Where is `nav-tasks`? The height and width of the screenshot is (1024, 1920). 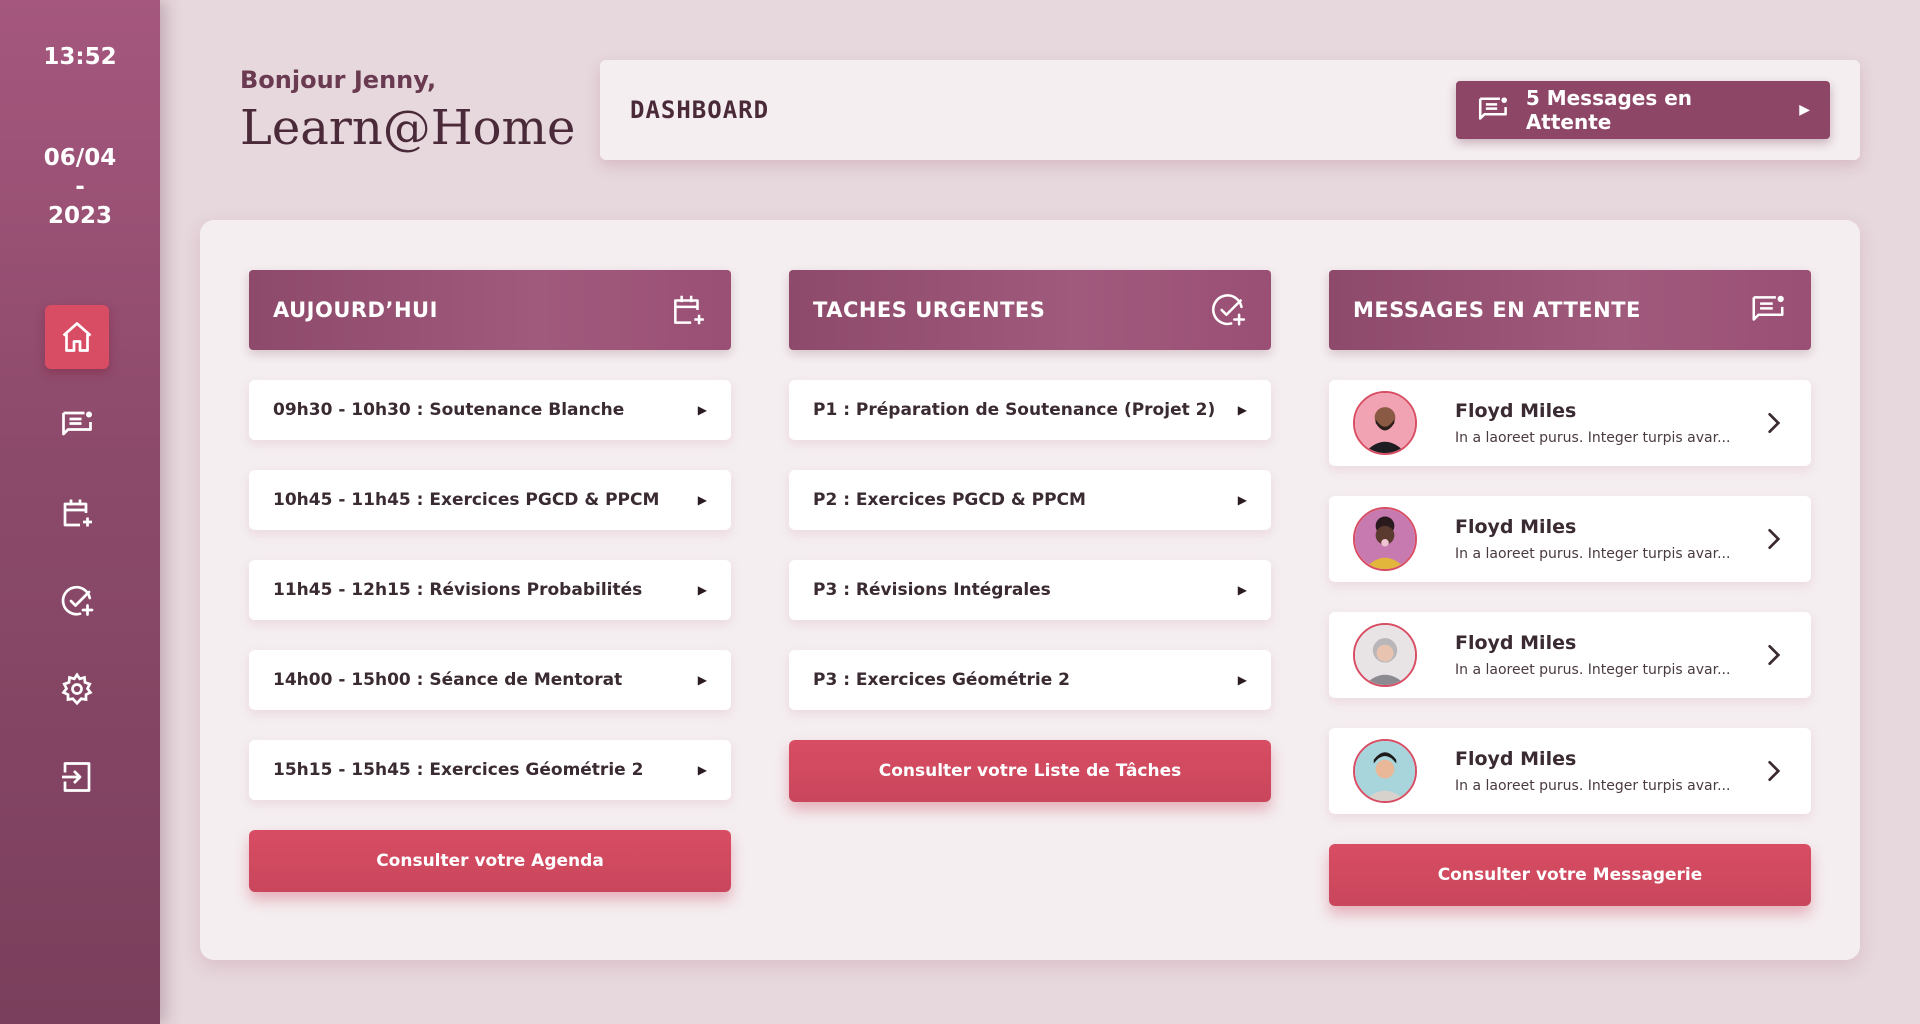 nav-tasks is located at coordinates (77, 601).